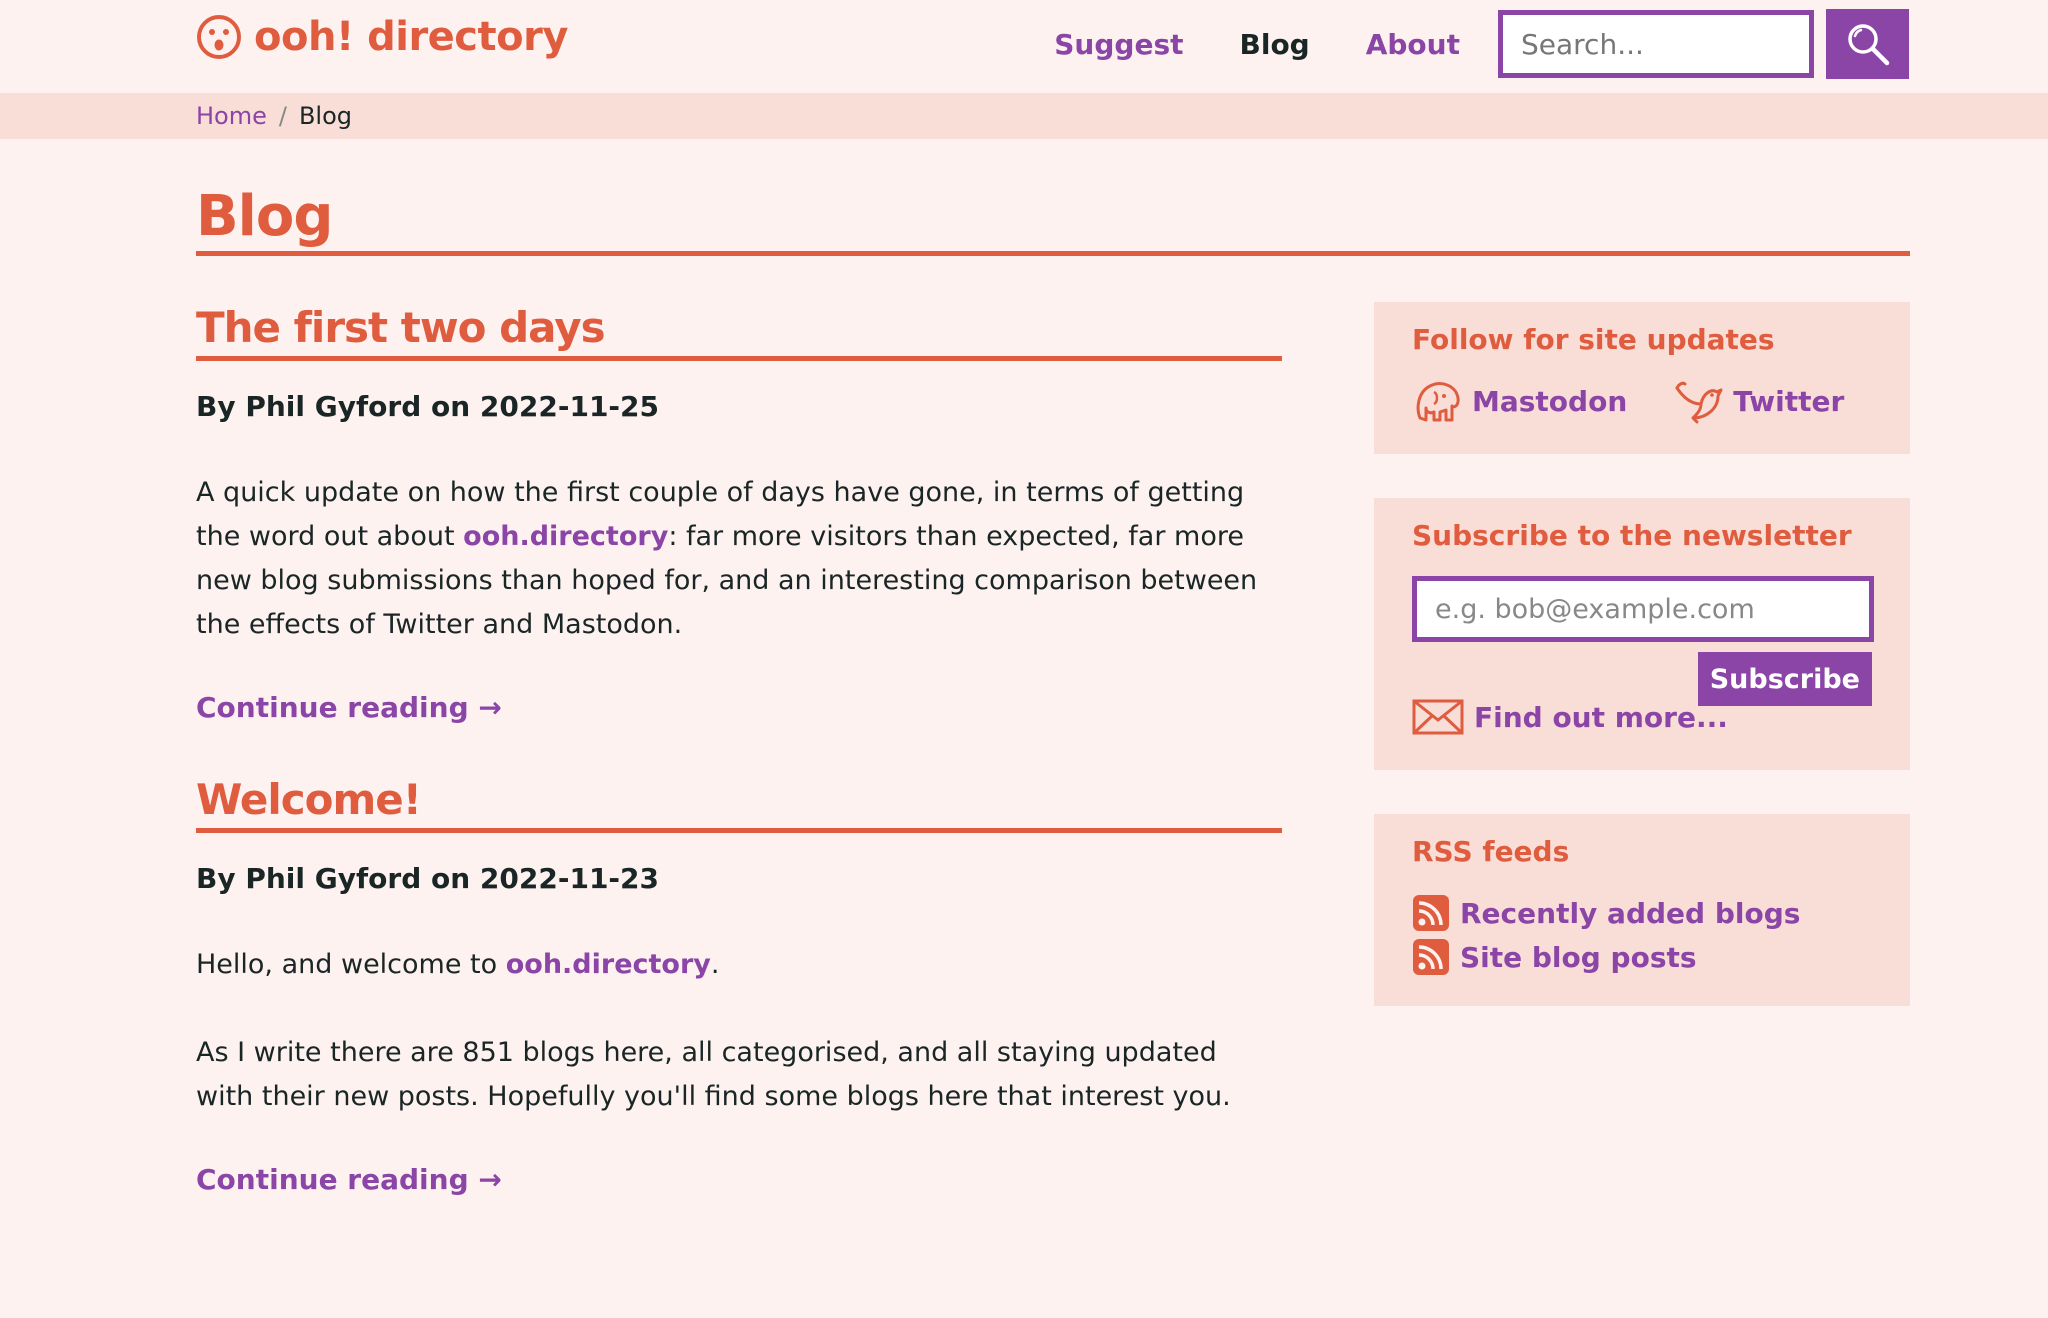  What do you see at coordinates (231, 116) in the screenshot?
I see `breadcrumb-home: Home` at bounding box center [231, 116].